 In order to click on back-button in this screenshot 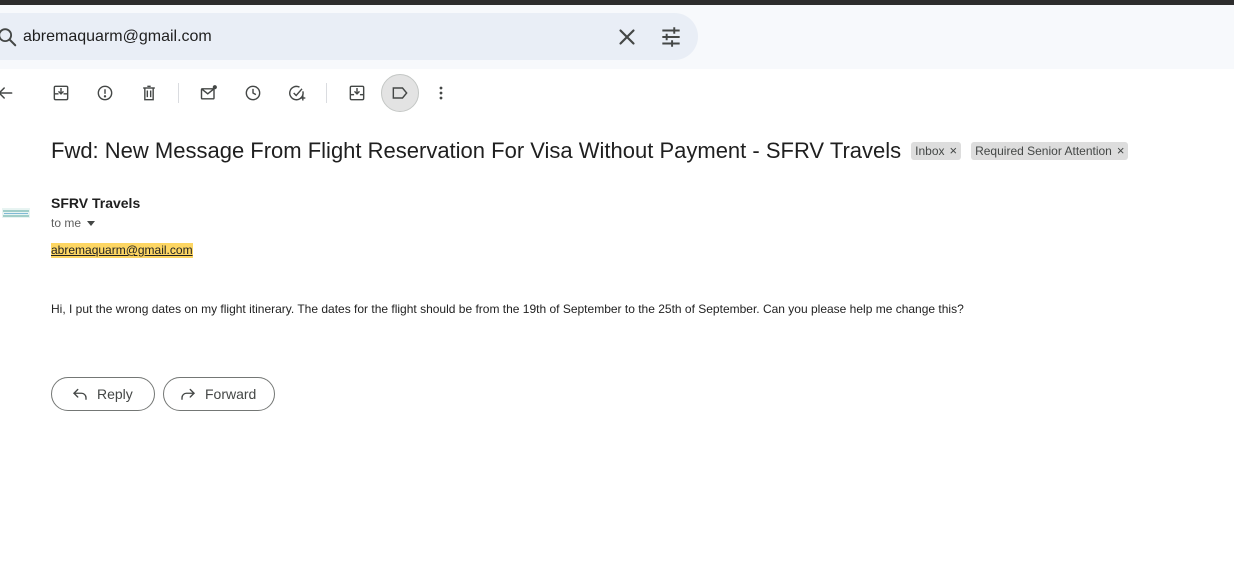, I will do `click(12, 93)`.